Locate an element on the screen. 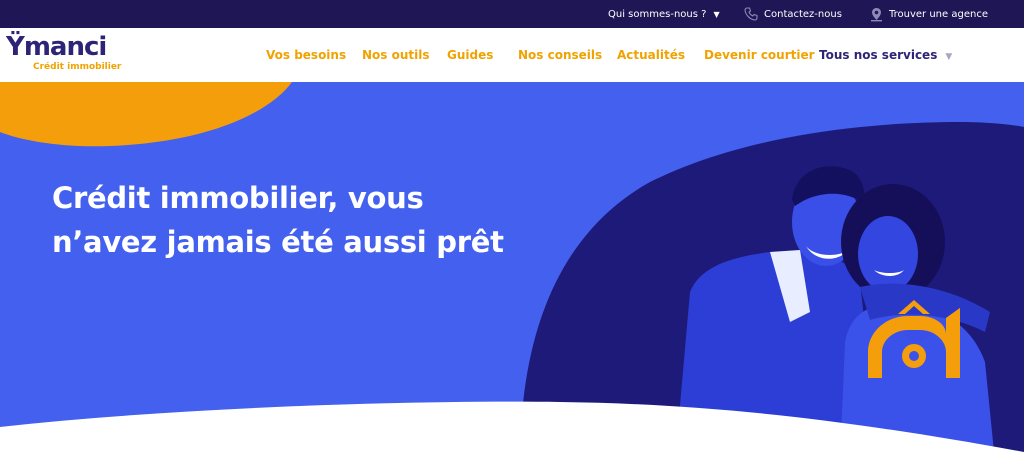 This screenshot has height=462, width=1024. find-agency-link: Trouver une agence is located at coordinates (929, 14).